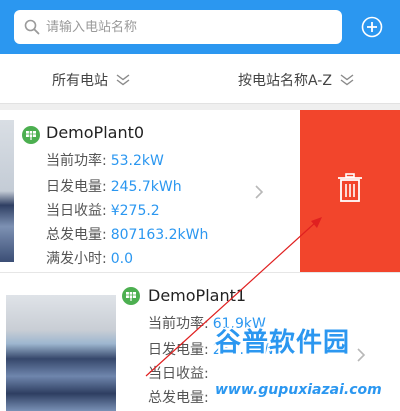 This screenshot has height=411, width=400. What do you see at coordinates (307, 366) in the screenshot?
I see `watermark: 谷普软件园 www.gupuxiazai.com` at bounding box center [307, 366].